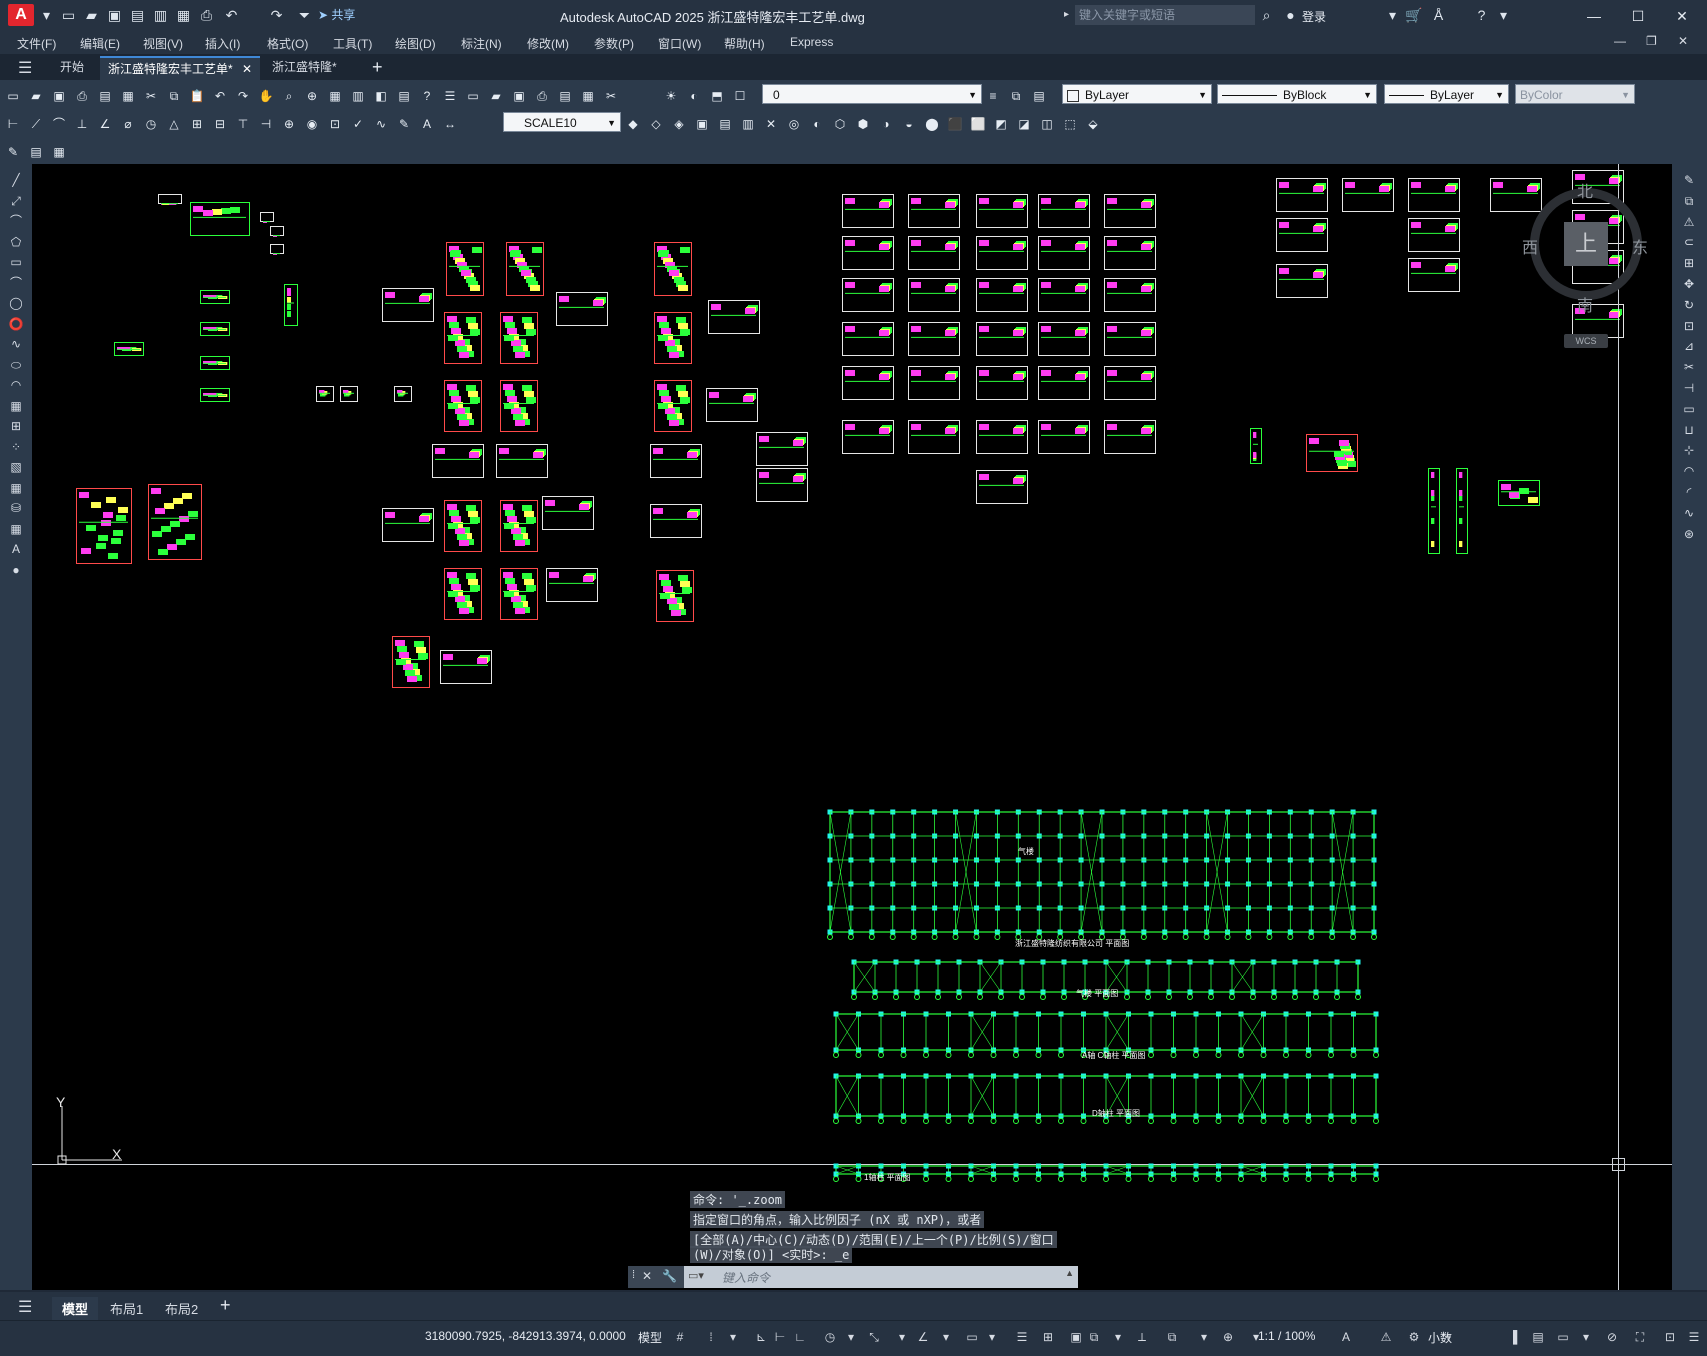 Image resolution: width=1707 pixels, height=1356 pixels. Describe the element at coordinates (1586, 244) in the screenshot. I see `viewcube-top-face: 上` at that location.